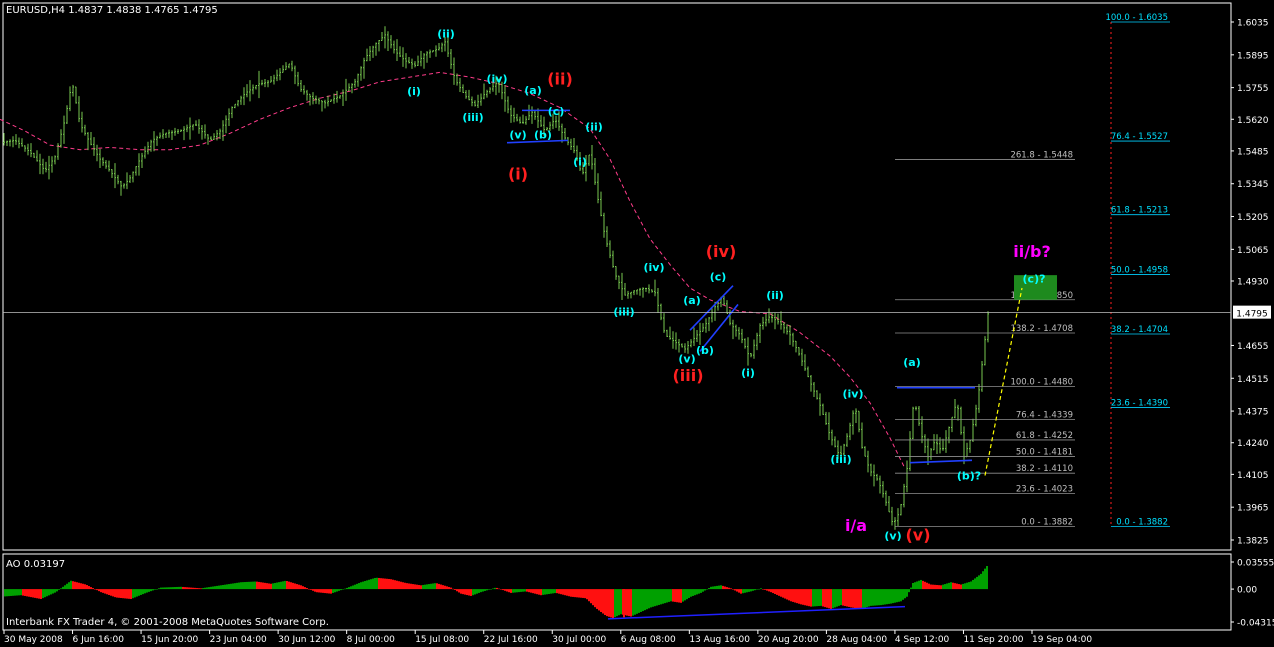 This screenshot has width=1274, height=647. I want to click on ao-label: AO 0.03197, so click(35, 564).